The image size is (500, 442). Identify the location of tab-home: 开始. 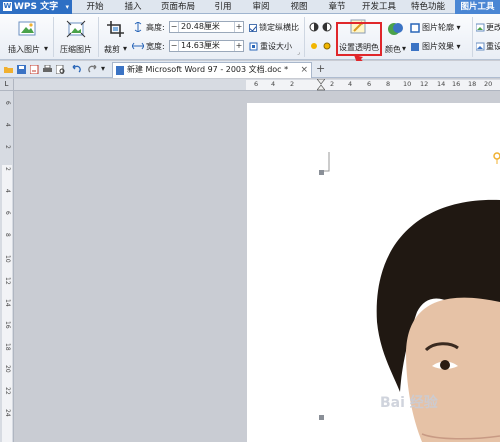
(95, 7).